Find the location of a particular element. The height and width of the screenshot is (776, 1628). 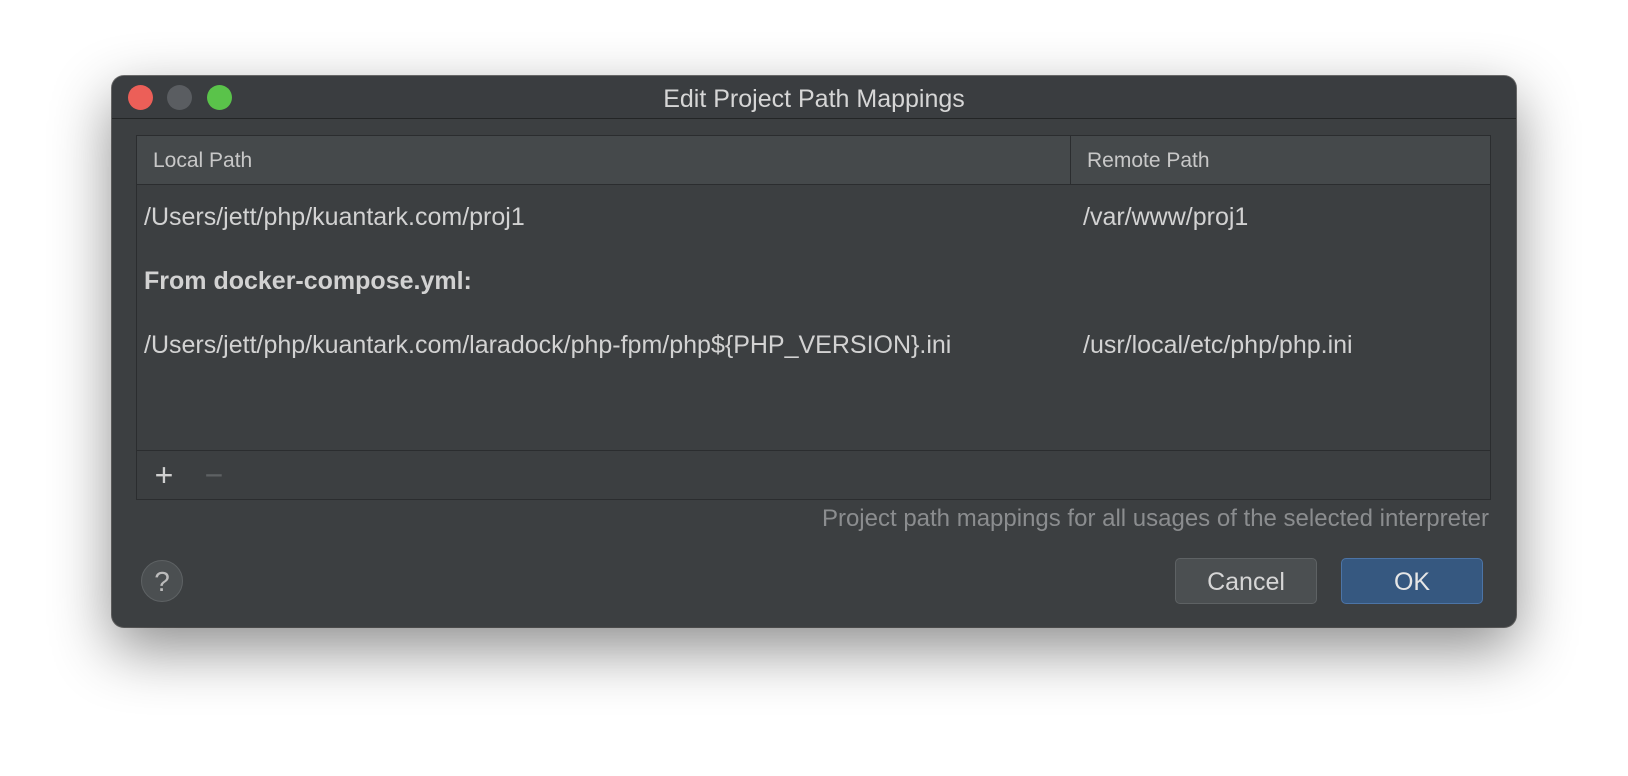

cancel-button: Cancel is located at coordinates (1246, 581).